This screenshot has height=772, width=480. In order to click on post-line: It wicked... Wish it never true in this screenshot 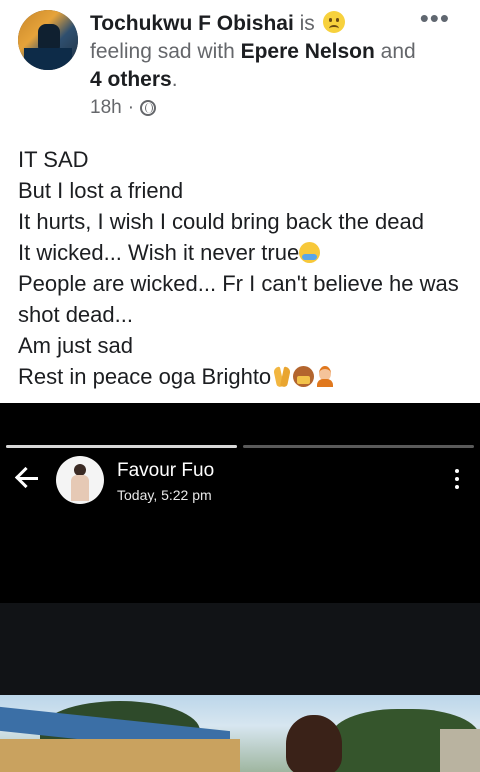, I will do `click(159, 252)`.